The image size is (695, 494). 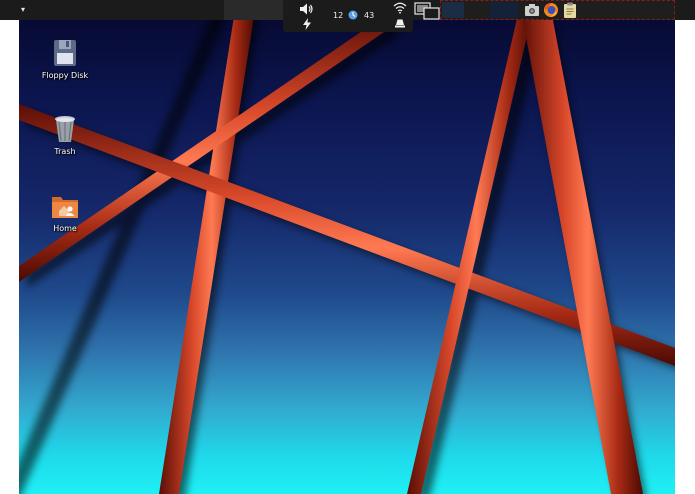 What do you see at coordinates (400, 8) in the screenshot?
I see `wifi-icon` at bounding box center [400, 8].